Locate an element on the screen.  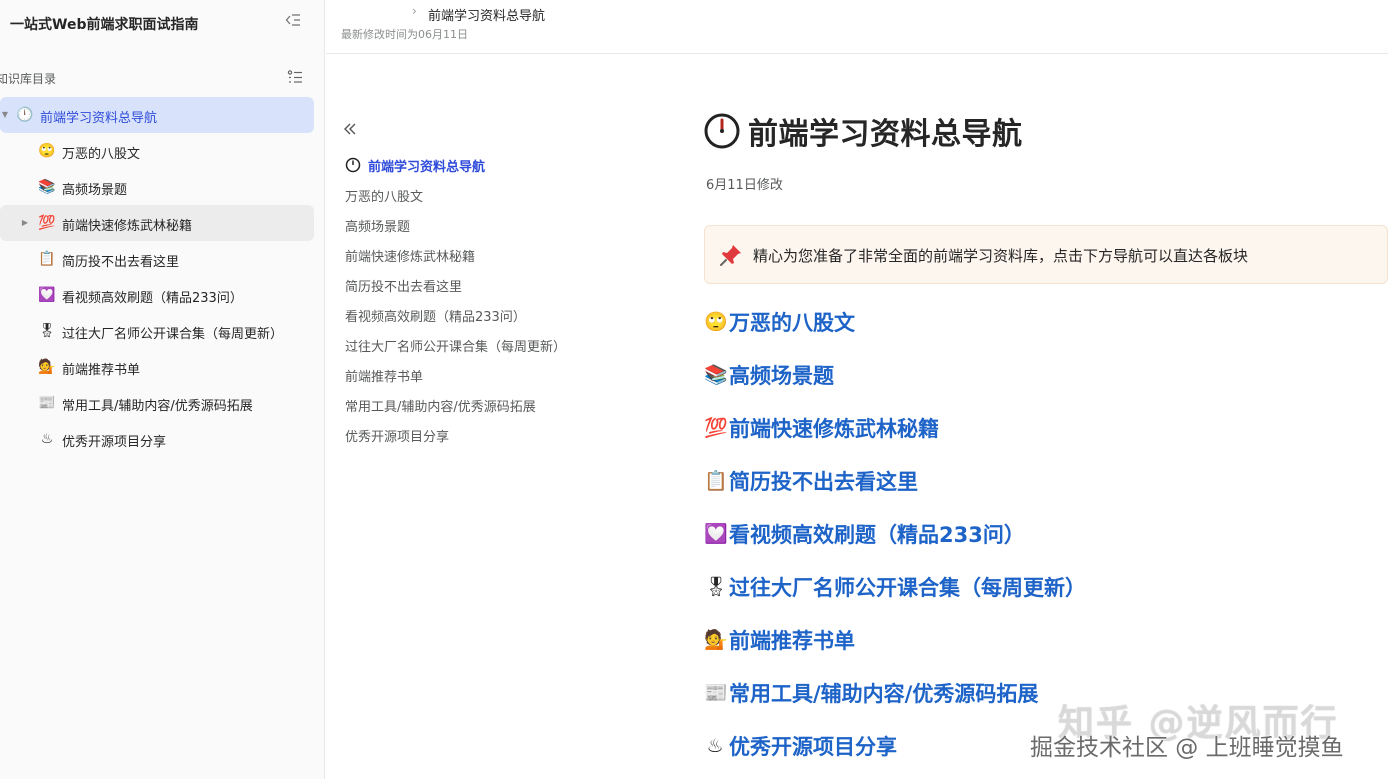
sidebar-item-label: 简历投不出去看这里 is located at coordinates (121, 262).